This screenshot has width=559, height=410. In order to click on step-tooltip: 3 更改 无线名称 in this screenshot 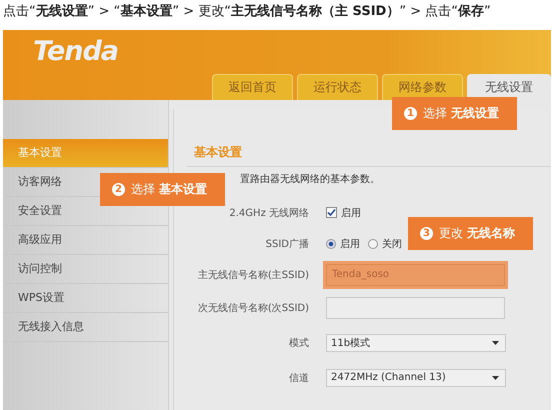, I will do `click(470, 233)`.